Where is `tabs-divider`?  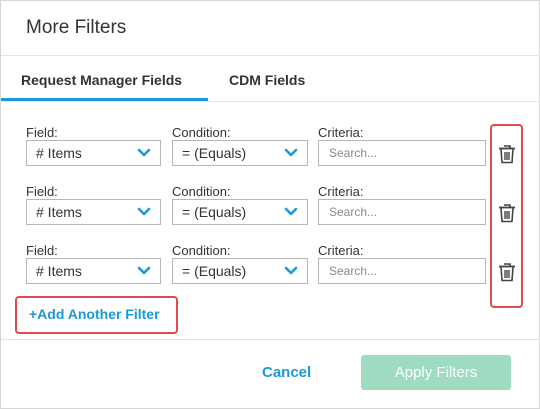 tabs-divider is located at coordinates (270, 101).